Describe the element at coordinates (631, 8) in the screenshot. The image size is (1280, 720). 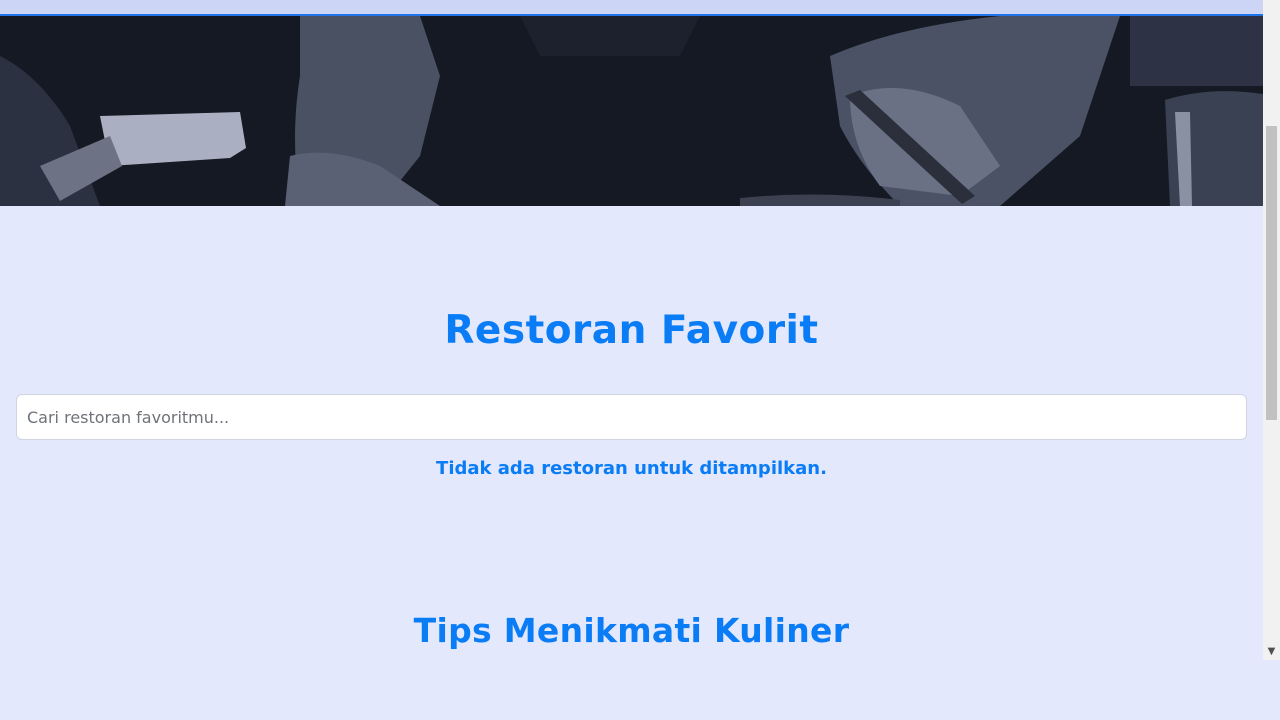
I see `top-navigation-bar` at that location.